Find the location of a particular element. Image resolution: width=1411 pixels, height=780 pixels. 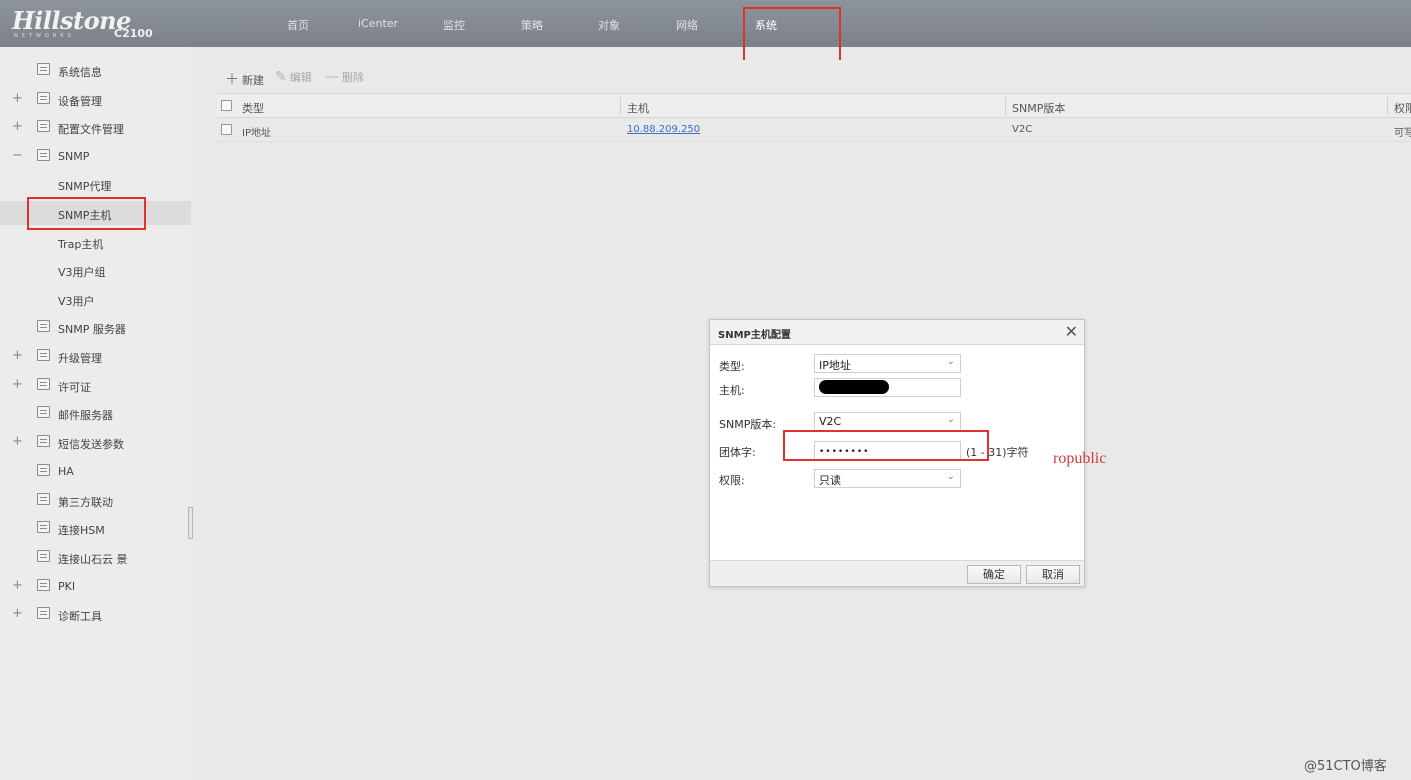

sidebar-item-pki: + PKI is located at coordinates (95, 586).